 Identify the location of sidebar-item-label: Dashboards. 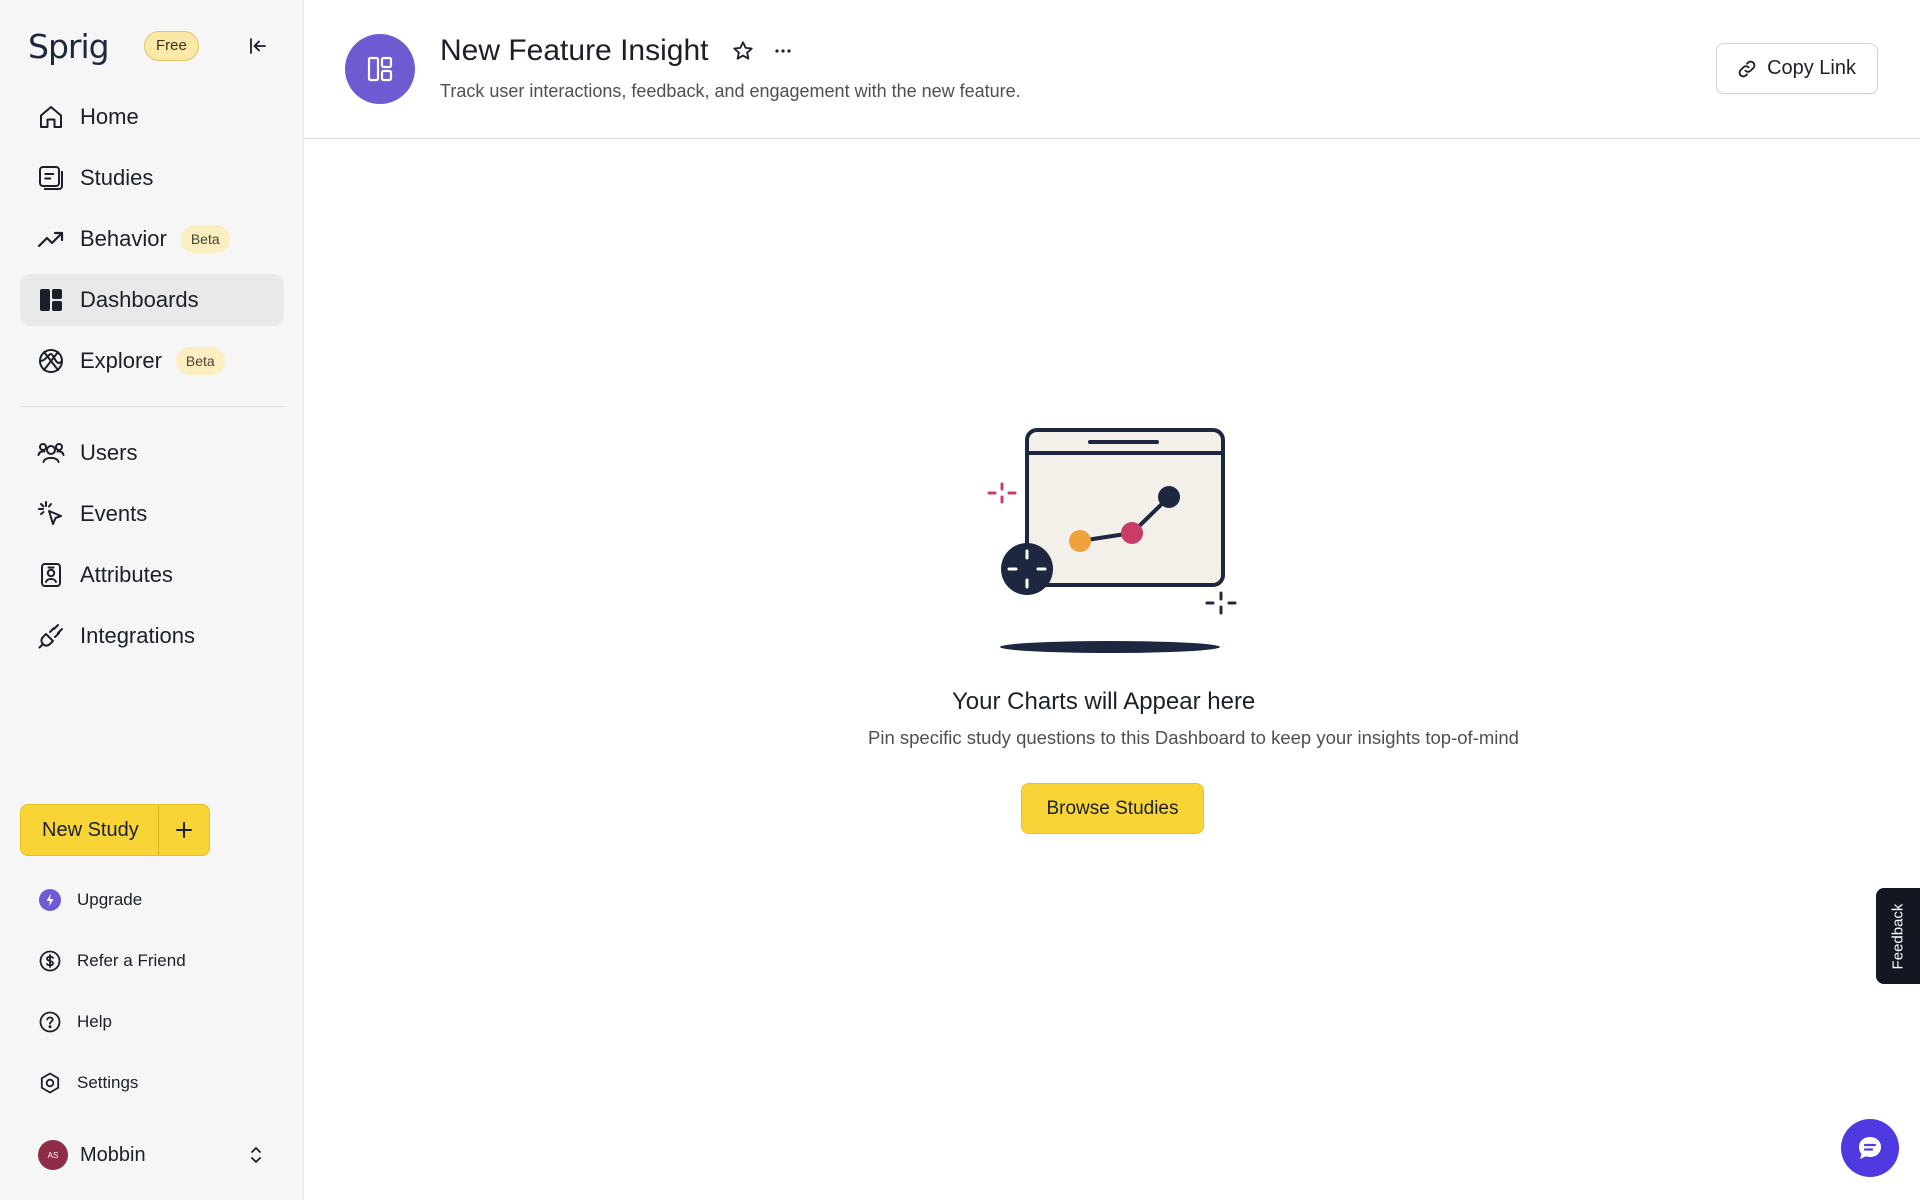
(139, 299).